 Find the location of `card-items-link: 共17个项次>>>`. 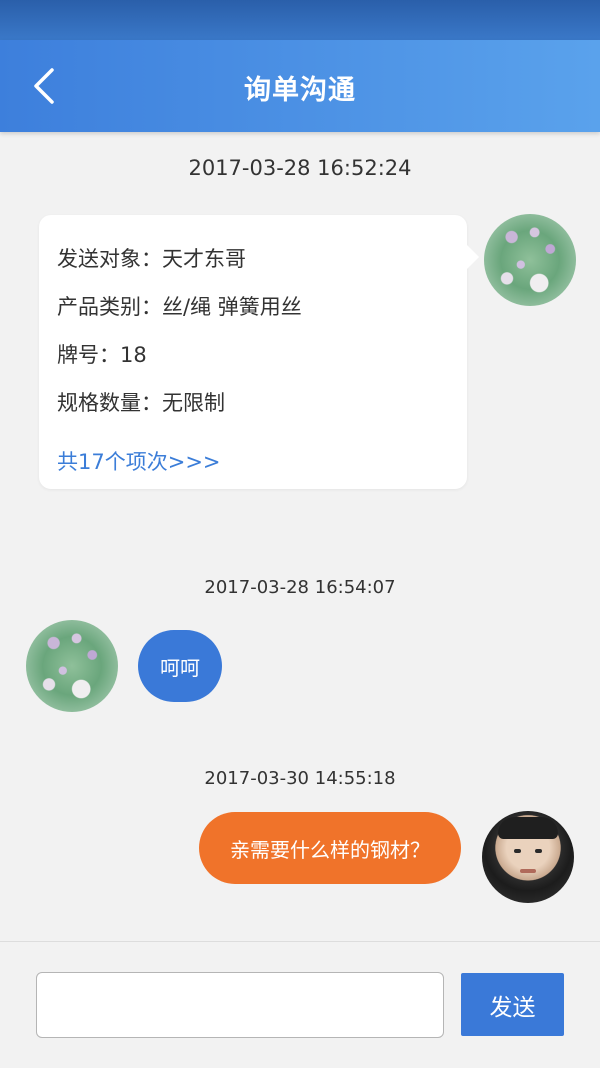

card-items-link: 共17个项次>>> is located at coordinates (139, 461).